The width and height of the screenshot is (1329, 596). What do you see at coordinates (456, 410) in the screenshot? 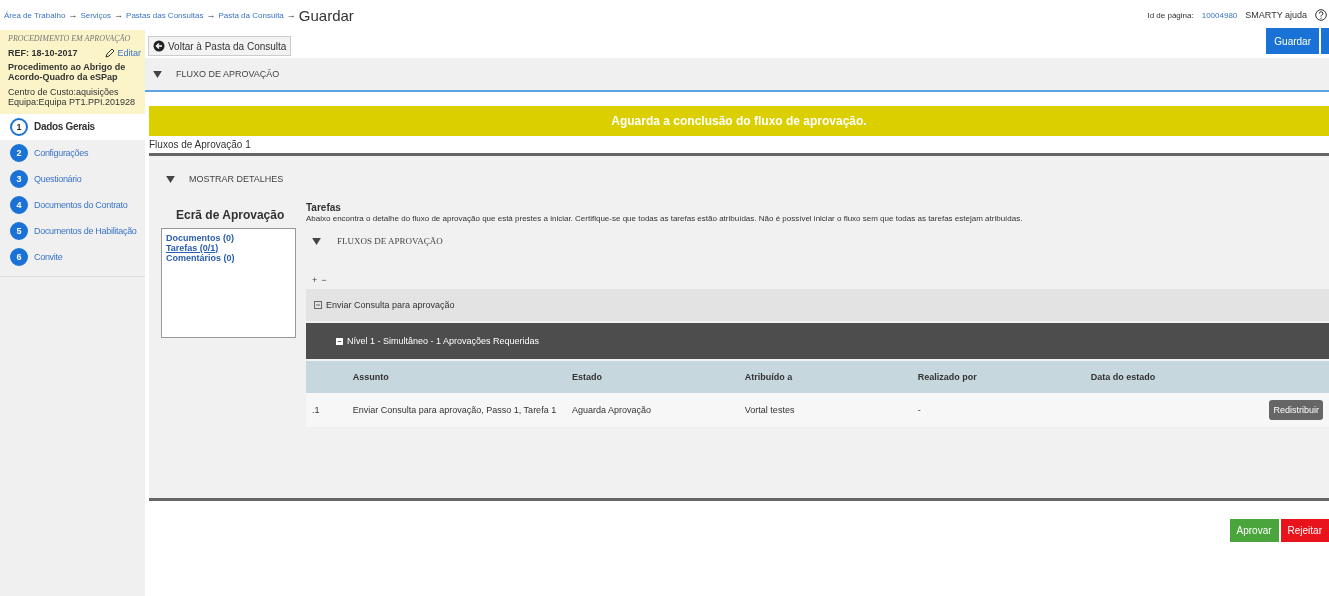
I see `table-cell: Enviar Consulta para aprovação, Passo 1, Tarefa 1` at bounding box center [456, 410].